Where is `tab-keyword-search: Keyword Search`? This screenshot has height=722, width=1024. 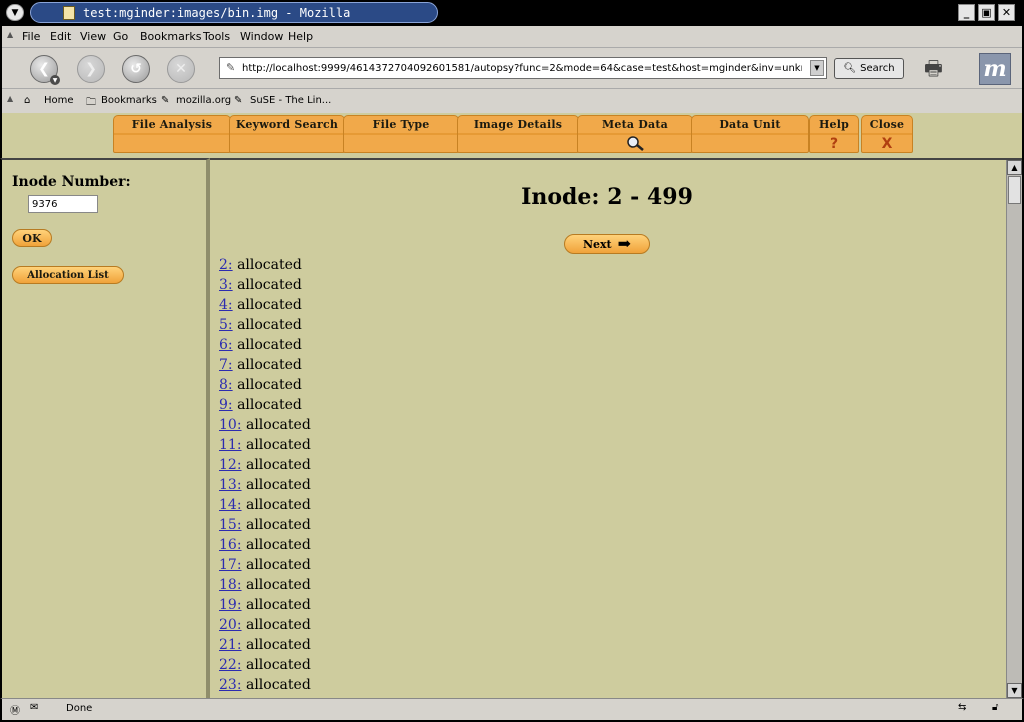
tab-keyword-search: Keyword Search is located at coordinates (287, 134).